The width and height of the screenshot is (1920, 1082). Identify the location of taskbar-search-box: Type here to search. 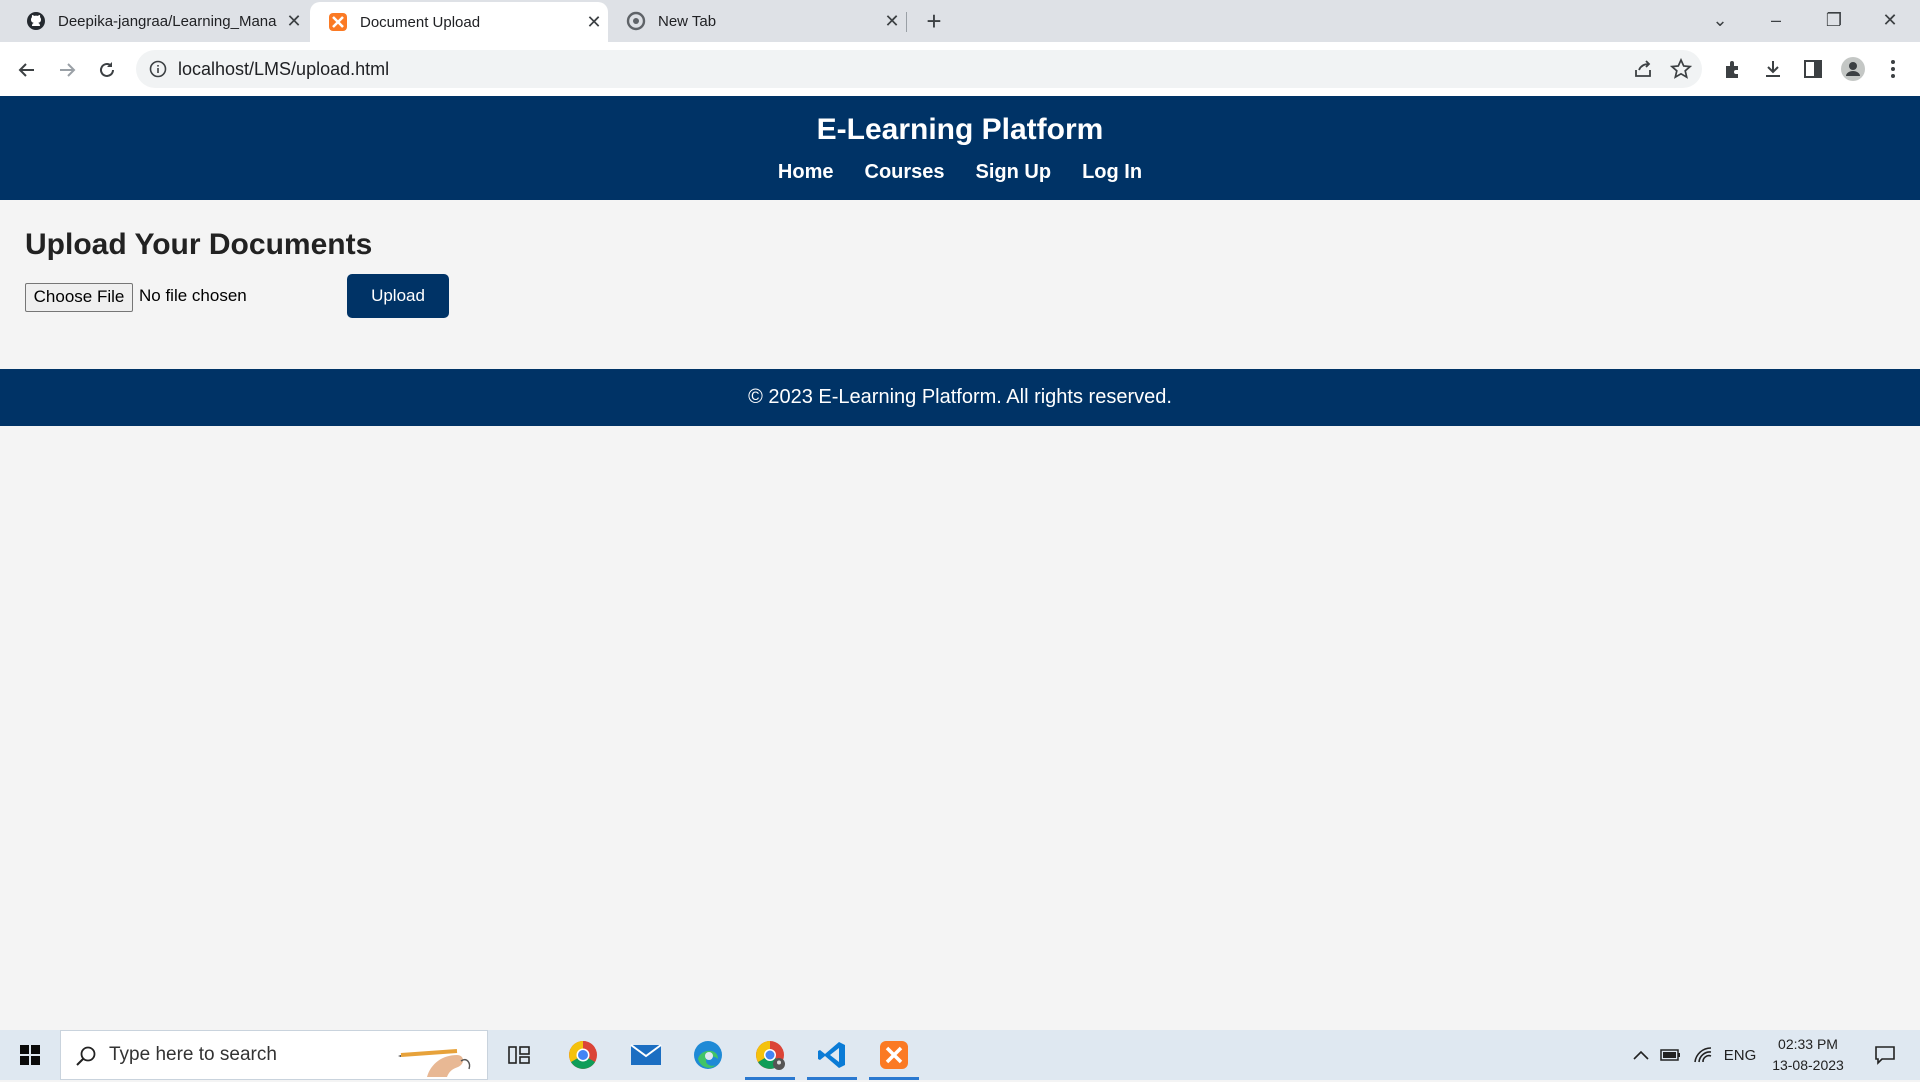
(274, 1055).